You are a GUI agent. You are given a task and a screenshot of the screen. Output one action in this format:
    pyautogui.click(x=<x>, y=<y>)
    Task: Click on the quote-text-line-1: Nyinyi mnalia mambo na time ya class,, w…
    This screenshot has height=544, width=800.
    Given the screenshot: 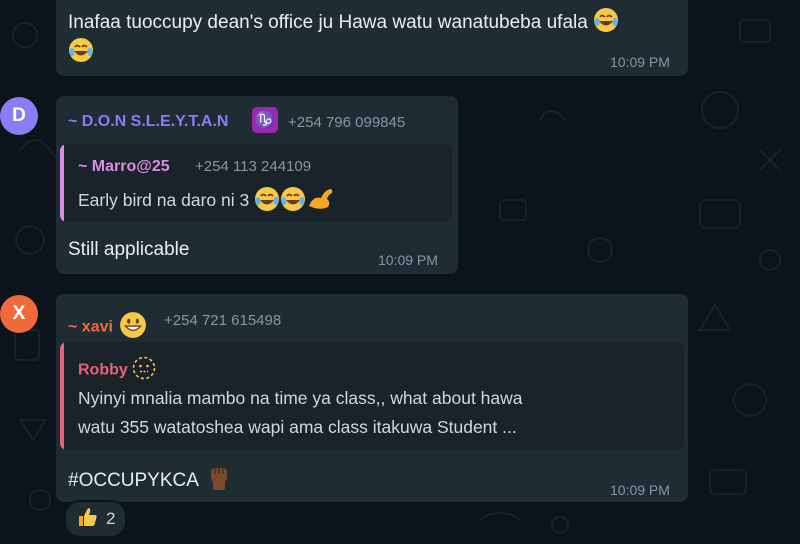 What is the action you would take?
    pyautogui.click(x=300, y=398)
    